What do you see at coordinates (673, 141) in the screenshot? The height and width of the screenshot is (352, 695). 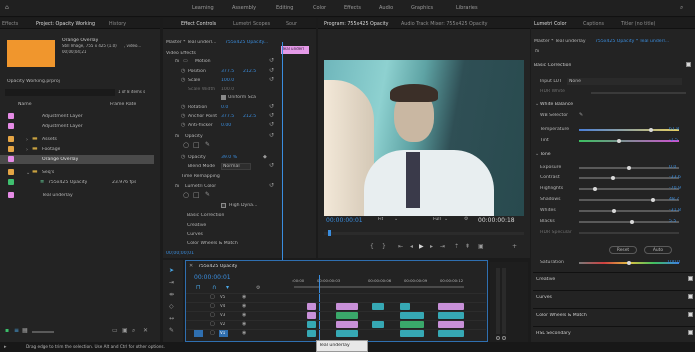 I see `tint-value: -2.5` at bounding box center [673, 141].